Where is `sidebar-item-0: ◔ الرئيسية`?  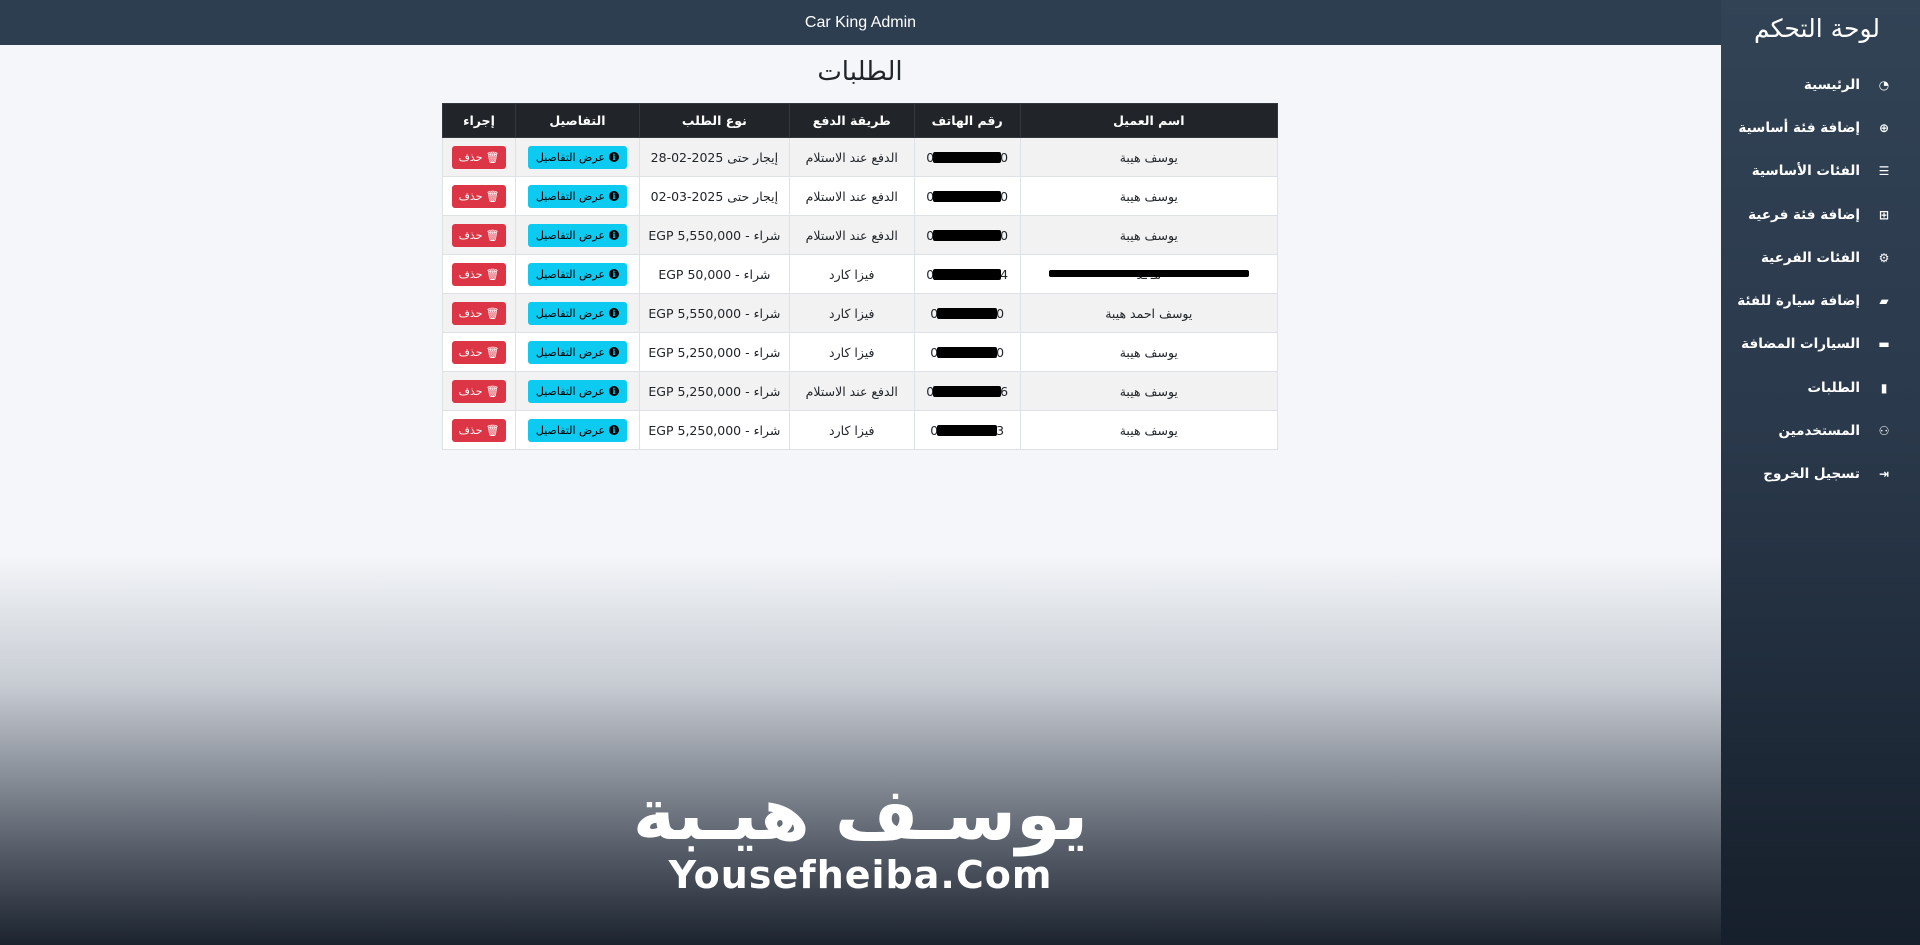
sidebar-item-0: ◔ الرئيسية is located at coordinates (1807, 84).